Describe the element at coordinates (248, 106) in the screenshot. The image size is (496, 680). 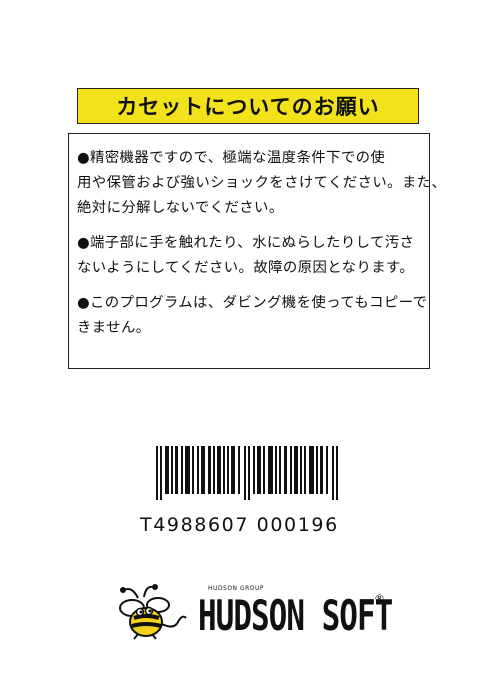
I see `notice-title: カセットについてのお願い` at that location.